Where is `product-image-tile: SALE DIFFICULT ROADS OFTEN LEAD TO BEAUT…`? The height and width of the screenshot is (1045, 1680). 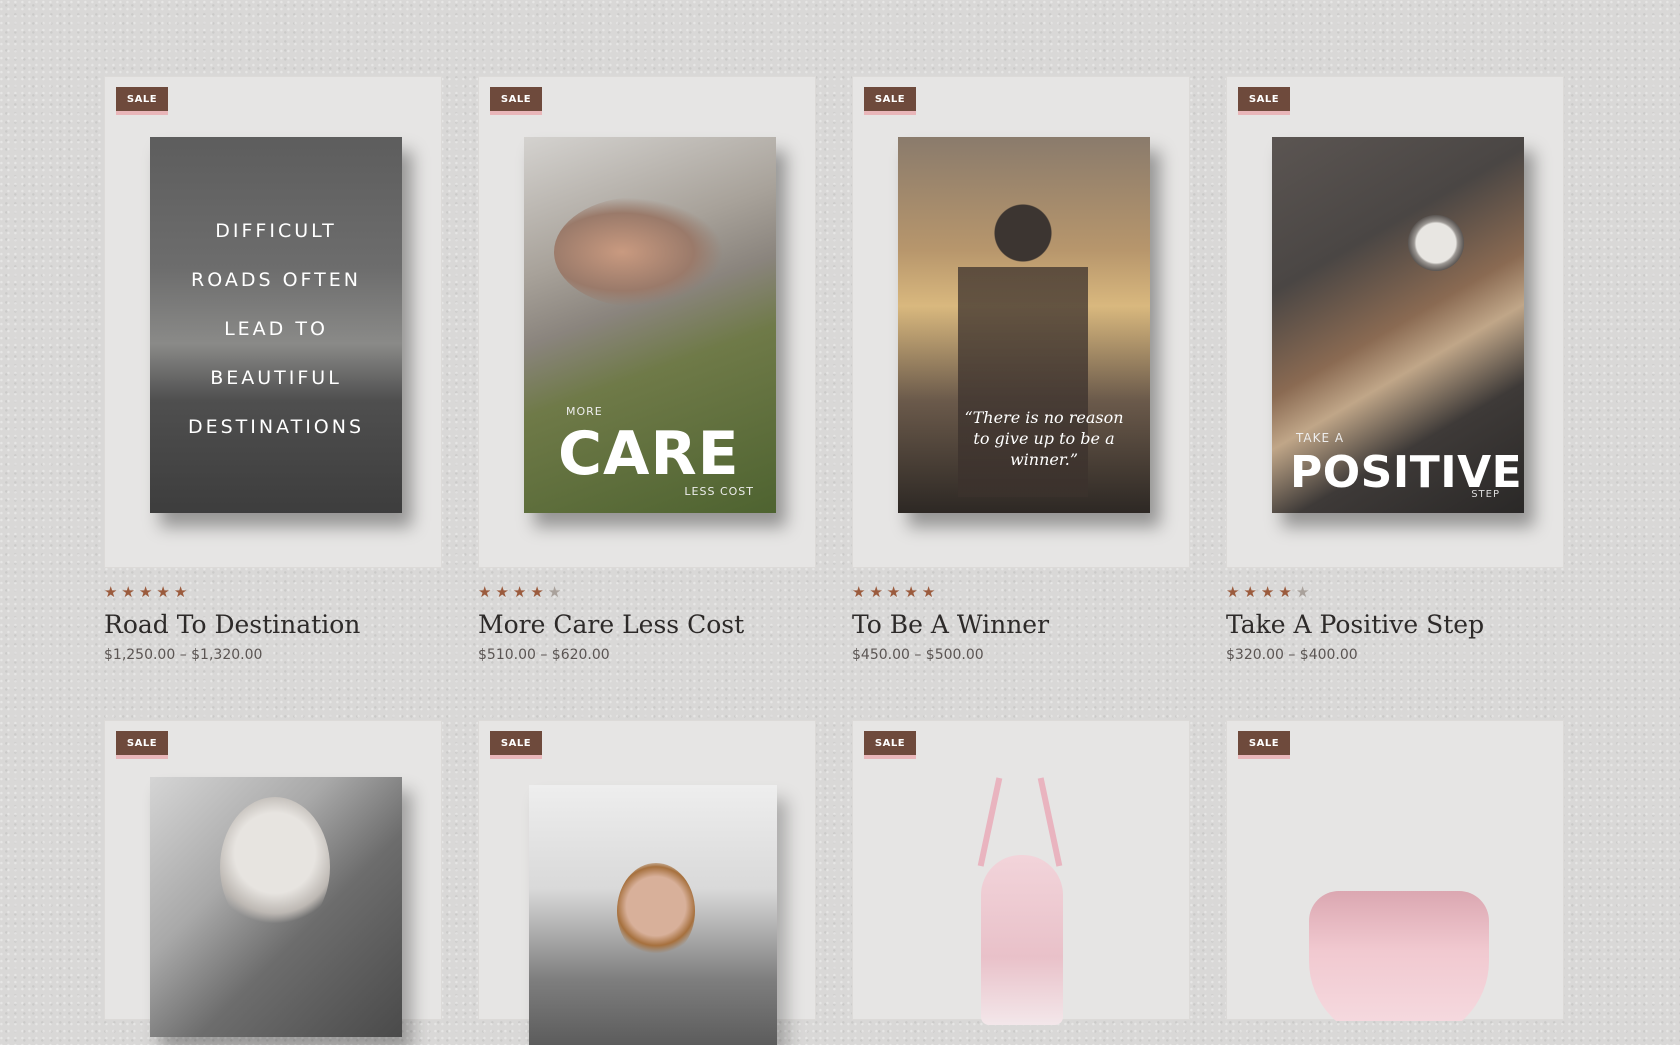
product-image-tile: SALE DIFFICULT ROADS OFTEN LEAD TO BEAUT… is located at coordinates (273, 322).